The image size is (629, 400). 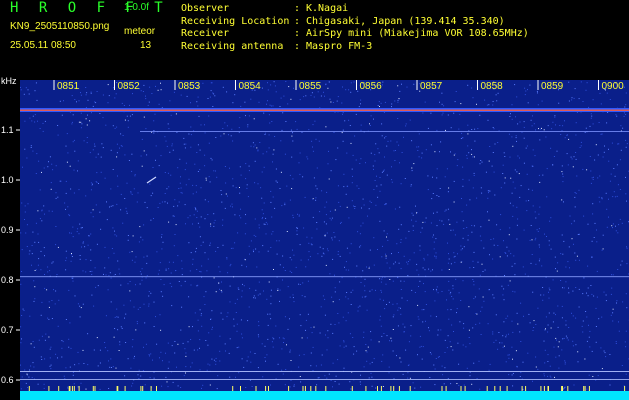 I want to click on info-value: Maspro FM-3, so click(x=339, y=46).